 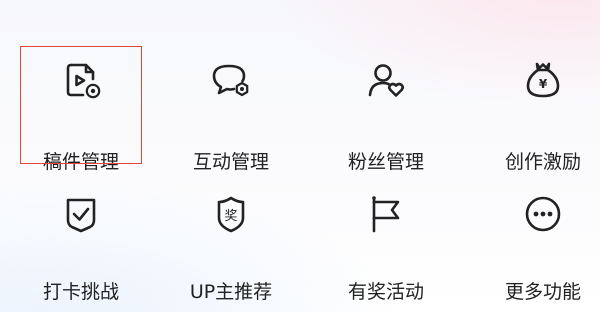 I want to click on tile-creation-incentive: ¥ 创作激励, so click(x=534, y=100).